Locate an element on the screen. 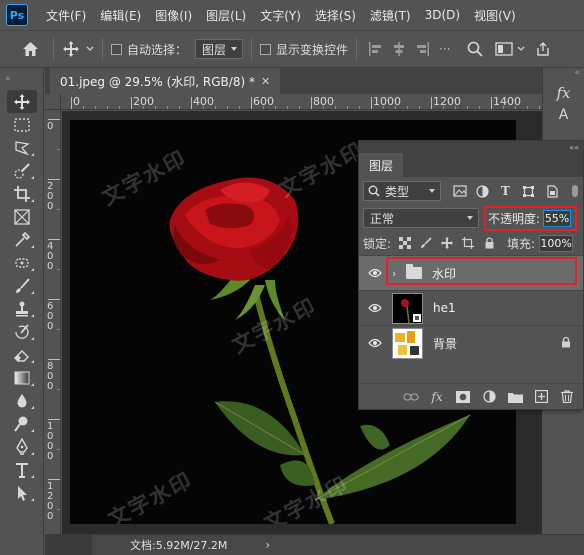  auto-select-target-dropdown: 图层 is located at coordinates (219, 49).